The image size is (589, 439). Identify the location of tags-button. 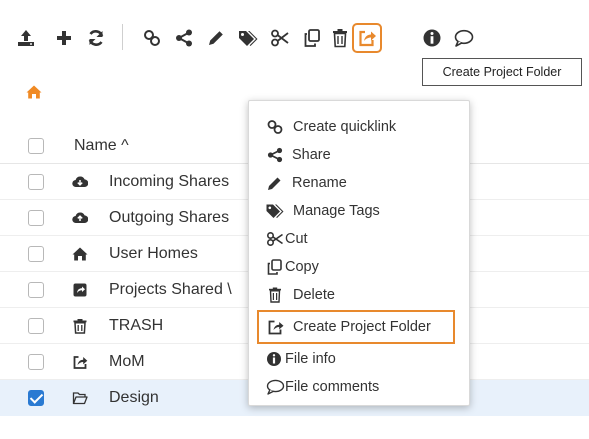
(248, 38).